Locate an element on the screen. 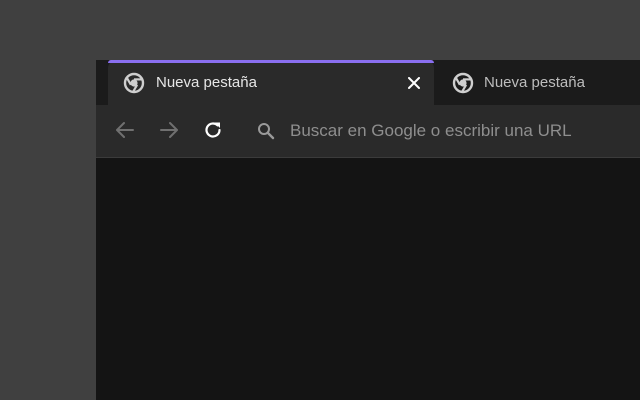 The width and height of the screenshot is (640, 400). close-icon is located at coordinates (414, 83).